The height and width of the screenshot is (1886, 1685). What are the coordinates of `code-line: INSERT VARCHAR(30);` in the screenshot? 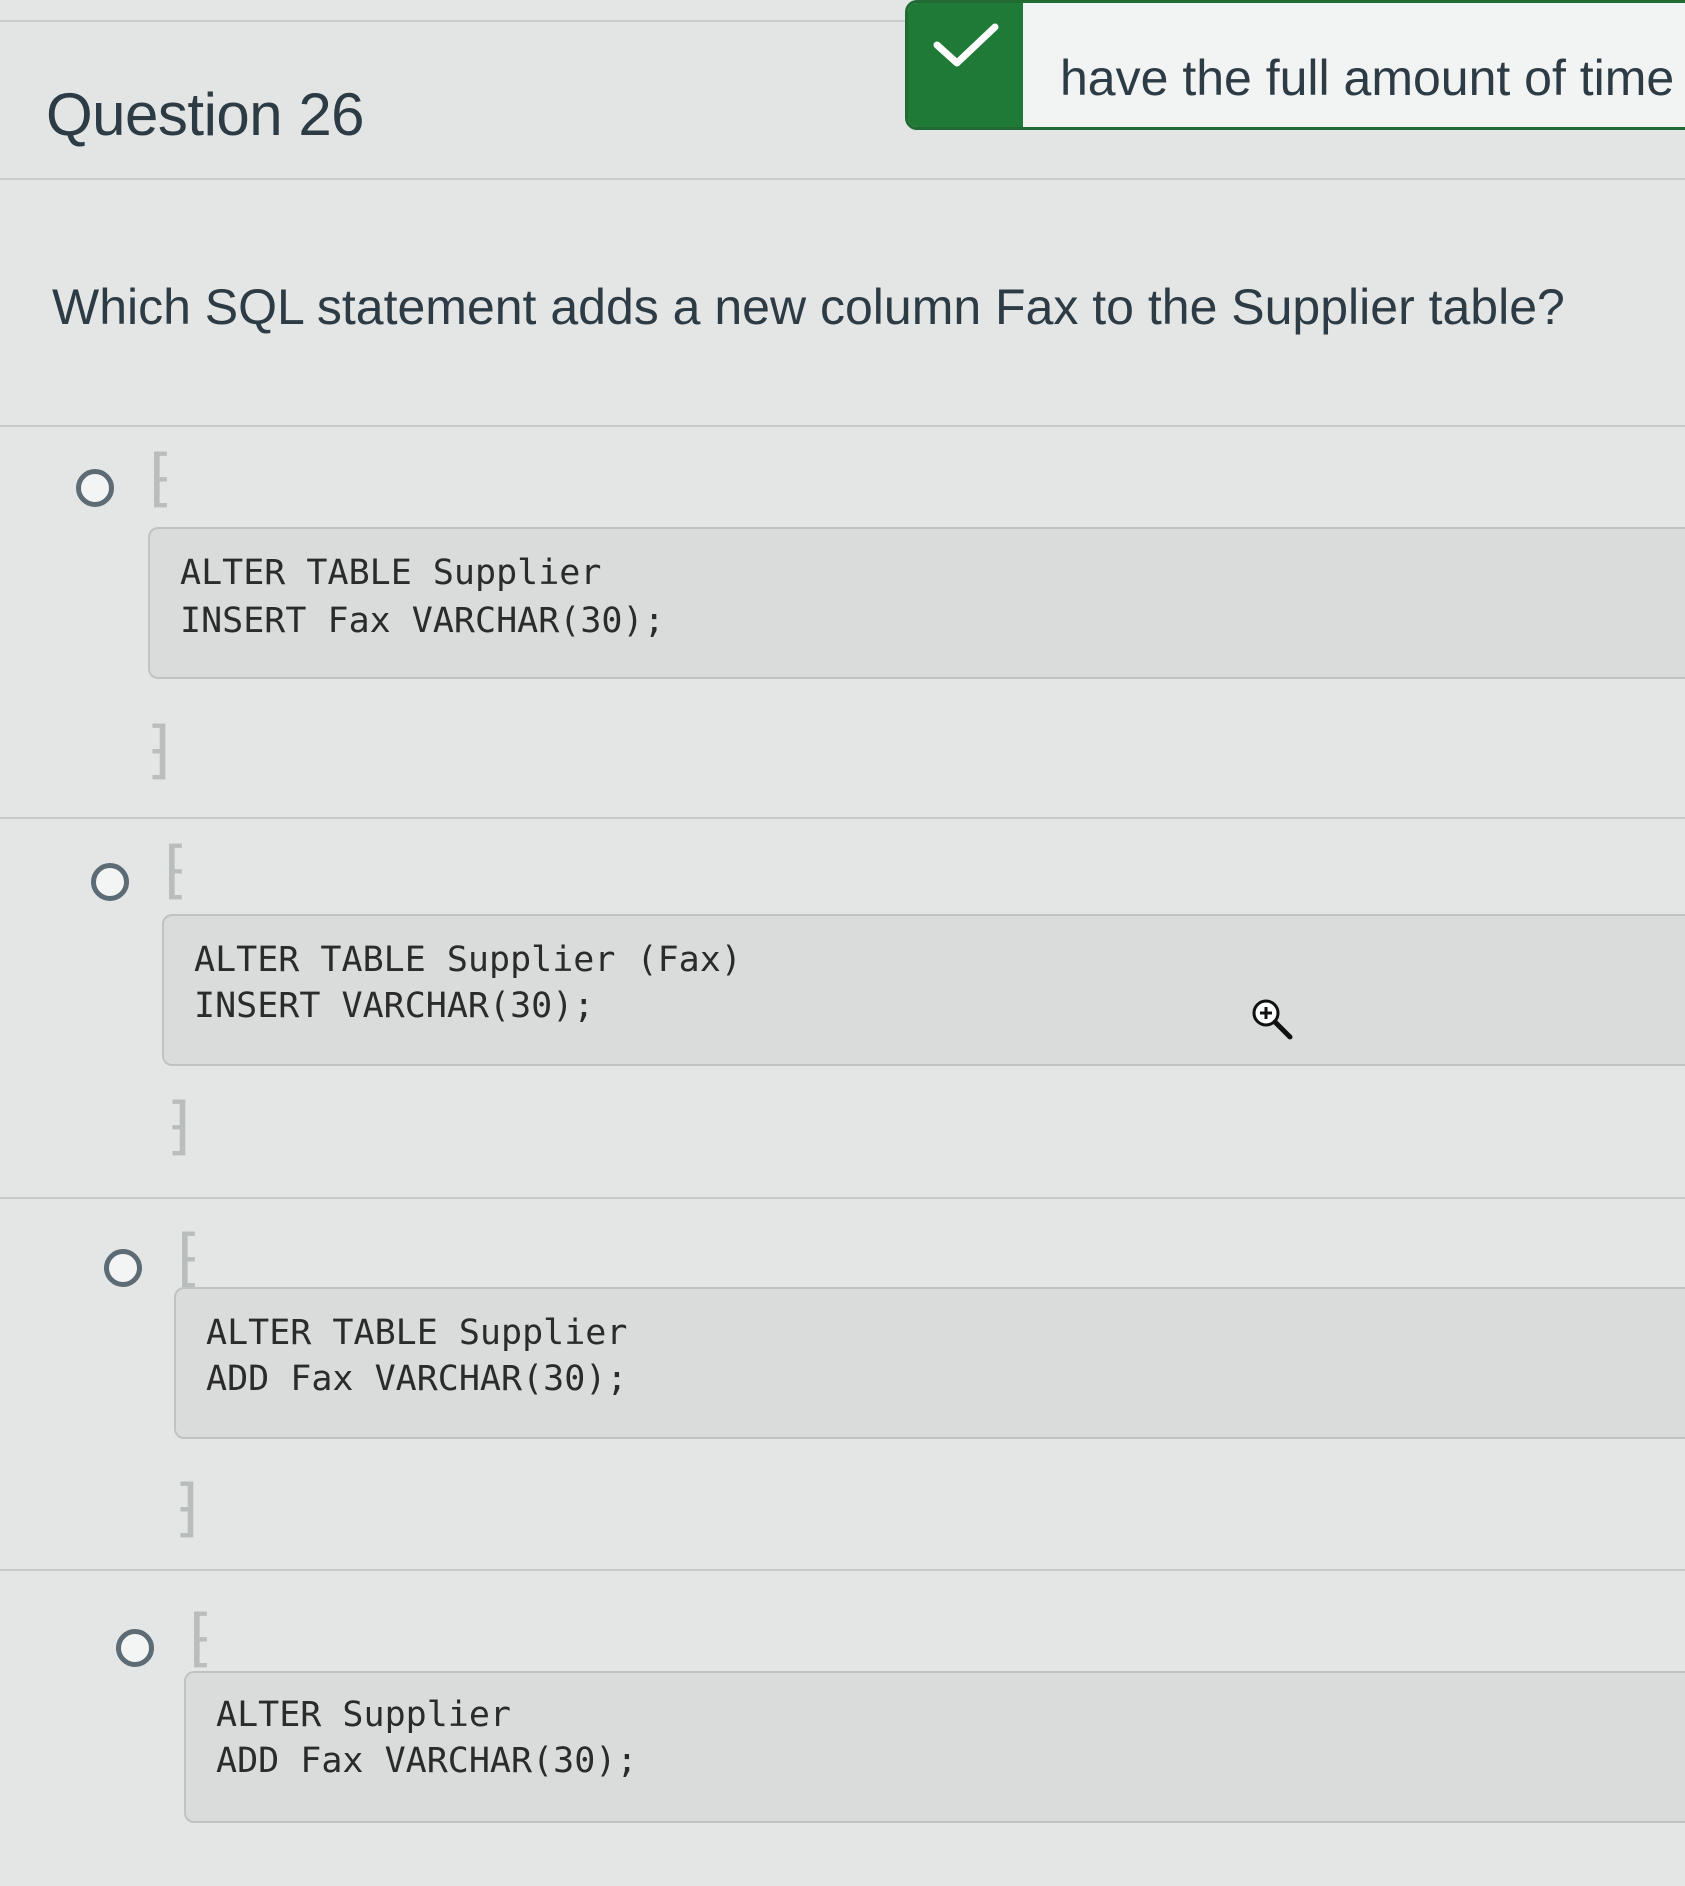 It's located at (394, 1006).